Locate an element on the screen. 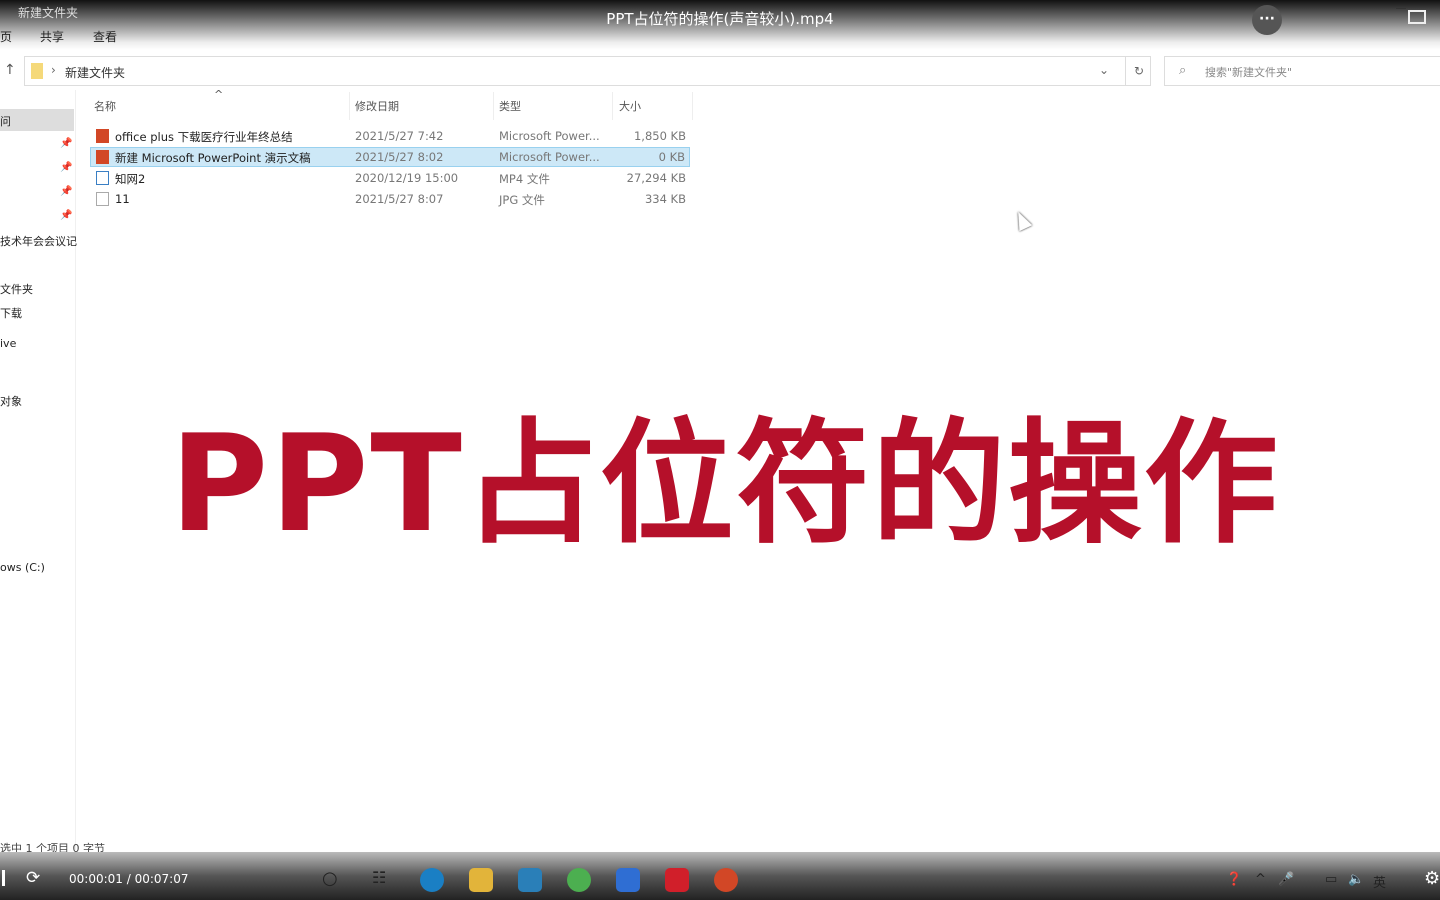  file-row: 知网2 2020/12/19 15:00 MP4 文件 27,294 KB is located at coordinates (390, 178).